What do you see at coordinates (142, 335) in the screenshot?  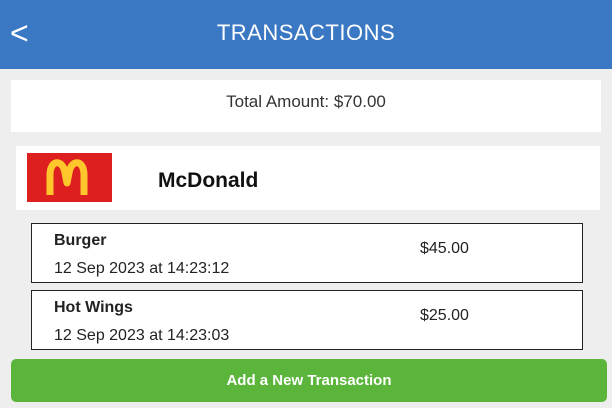 I see `transaction-date: 12 Sep 2023 at 14:23:03` at bounding box center [142, 335].